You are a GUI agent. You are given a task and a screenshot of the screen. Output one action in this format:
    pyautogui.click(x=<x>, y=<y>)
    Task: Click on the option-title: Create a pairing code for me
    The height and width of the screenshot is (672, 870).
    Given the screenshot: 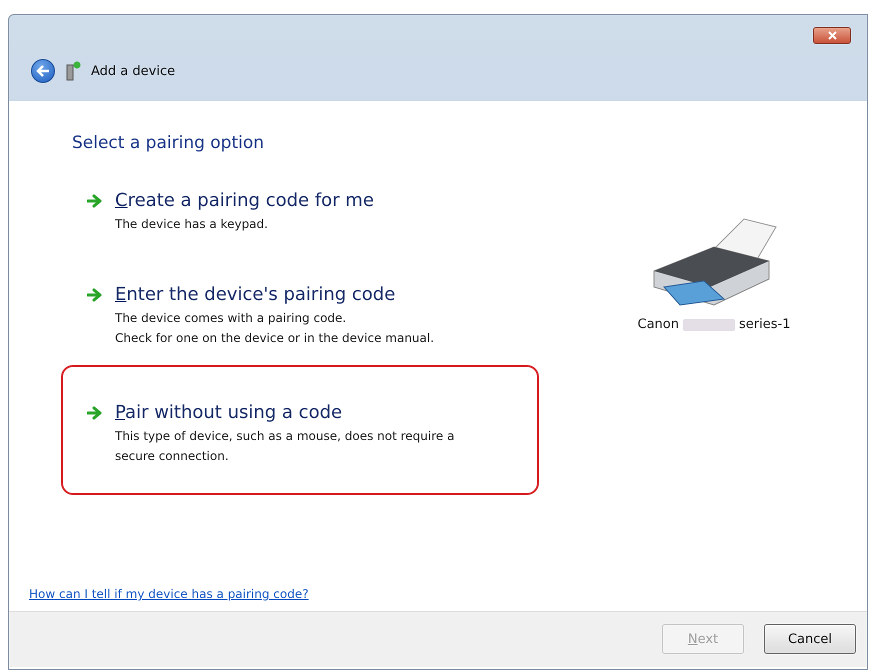 What is the action you would take?
    pyautogui.click(x=244, y=201)
    